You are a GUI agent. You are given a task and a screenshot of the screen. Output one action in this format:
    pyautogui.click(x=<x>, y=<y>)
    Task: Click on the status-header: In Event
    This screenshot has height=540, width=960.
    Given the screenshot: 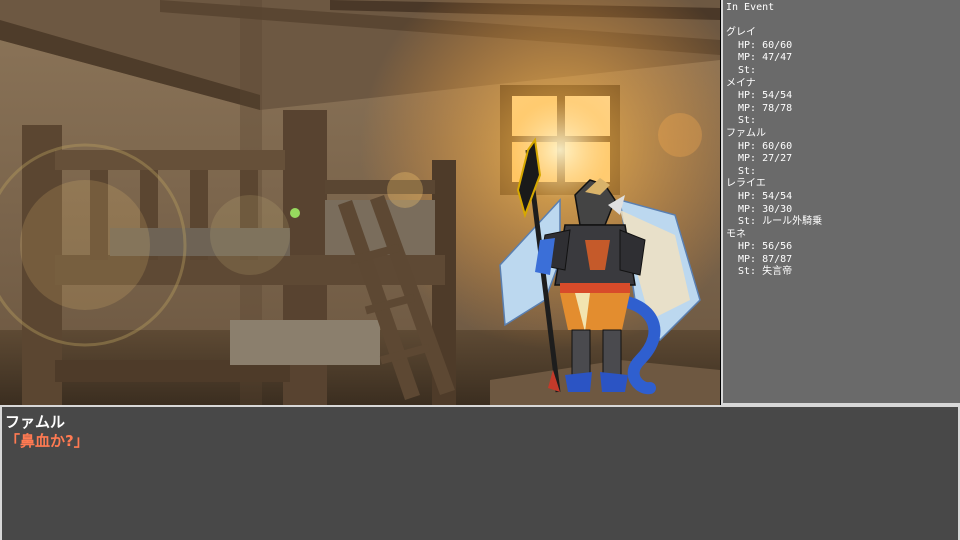 What is the action you would take?
    pyautogui.click(x=750, y=7)
    